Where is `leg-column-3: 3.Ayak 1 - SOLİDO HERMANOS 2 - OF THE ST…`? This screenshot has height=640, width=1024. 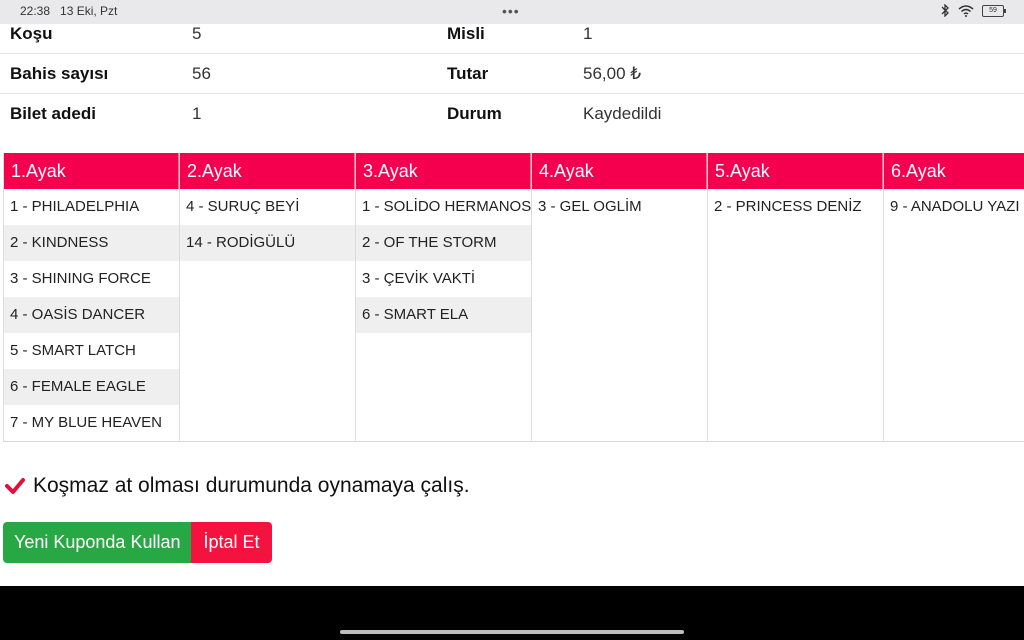
leg-column-3: 3.Ayak 1 - SOLİDO HERMANOS 2 - OF THE ST… is located at coordinates (444, 297).